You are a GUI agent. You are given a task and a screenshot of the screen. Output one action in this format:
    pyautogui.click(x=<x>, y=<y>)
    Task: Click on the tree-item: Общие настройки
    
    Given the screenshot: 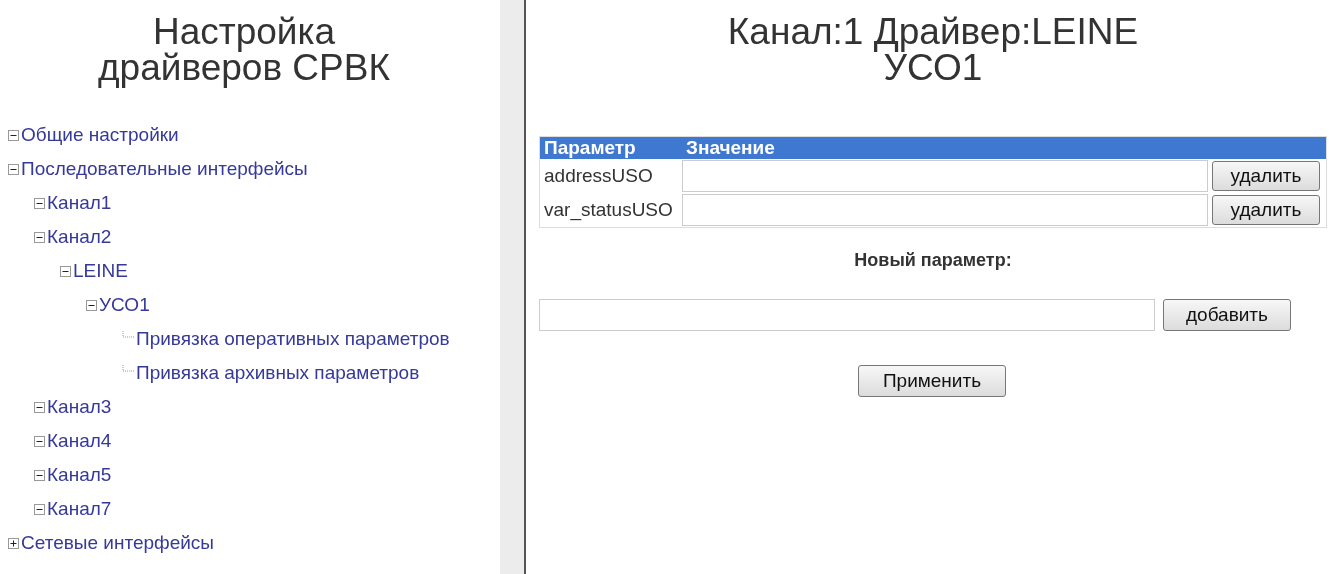 What is the action you would take?
    pyautogui.click(x=100, y=135)
    